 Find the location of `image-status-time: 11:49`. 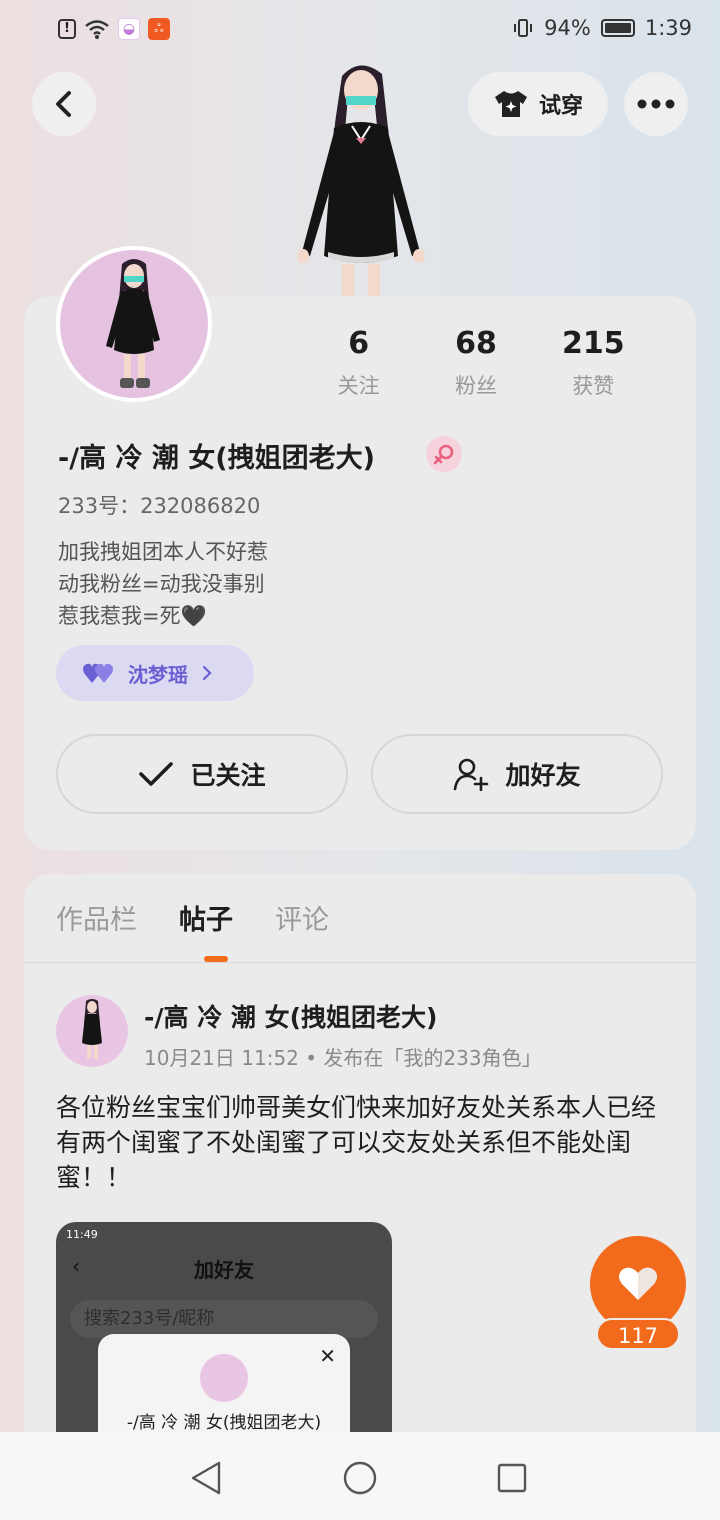

image-status-time: 11:49 is located at coordinates (82, 1234).